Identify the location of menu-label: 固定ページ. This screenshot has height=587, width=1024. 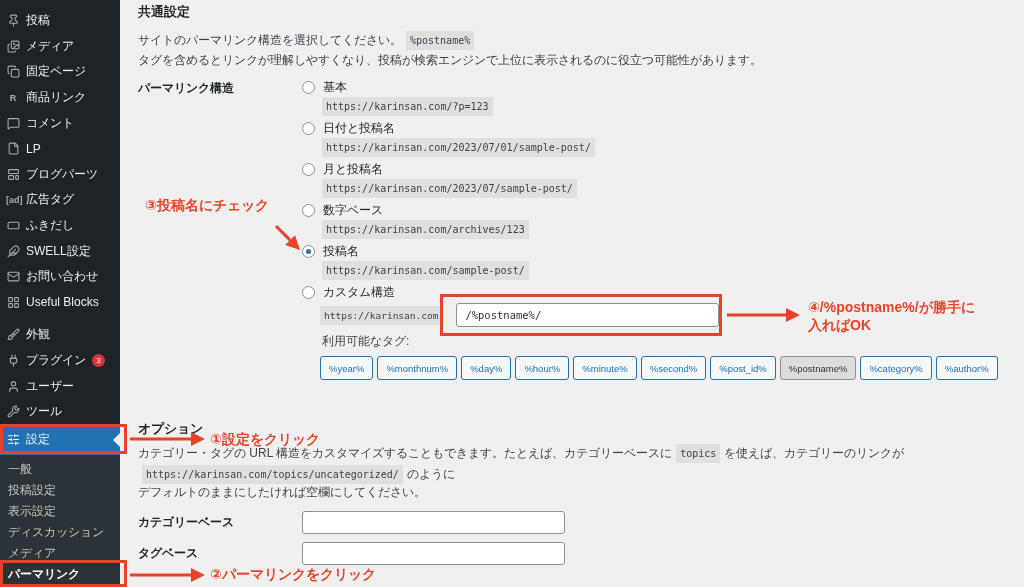
(56, 72).